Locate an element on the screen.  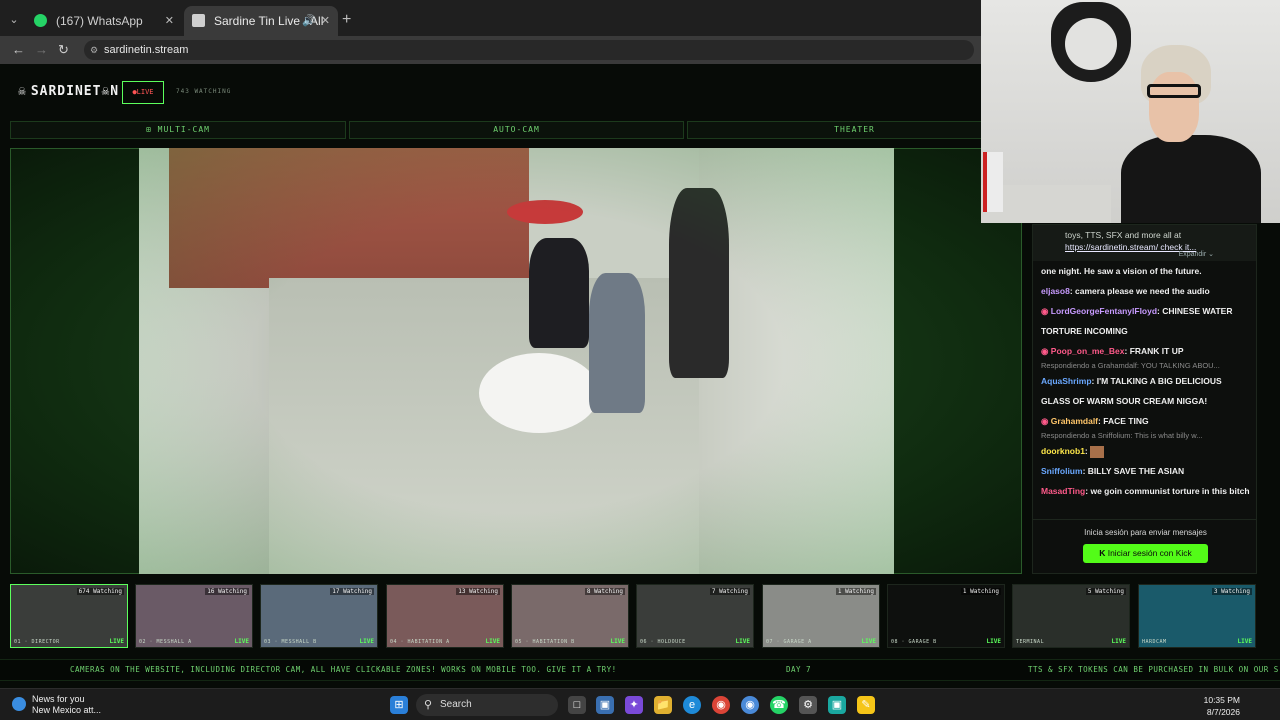
camera-thumbnail: 1 Watching 08 · GARAGE B LIVE is located at coordinates (946, 616).